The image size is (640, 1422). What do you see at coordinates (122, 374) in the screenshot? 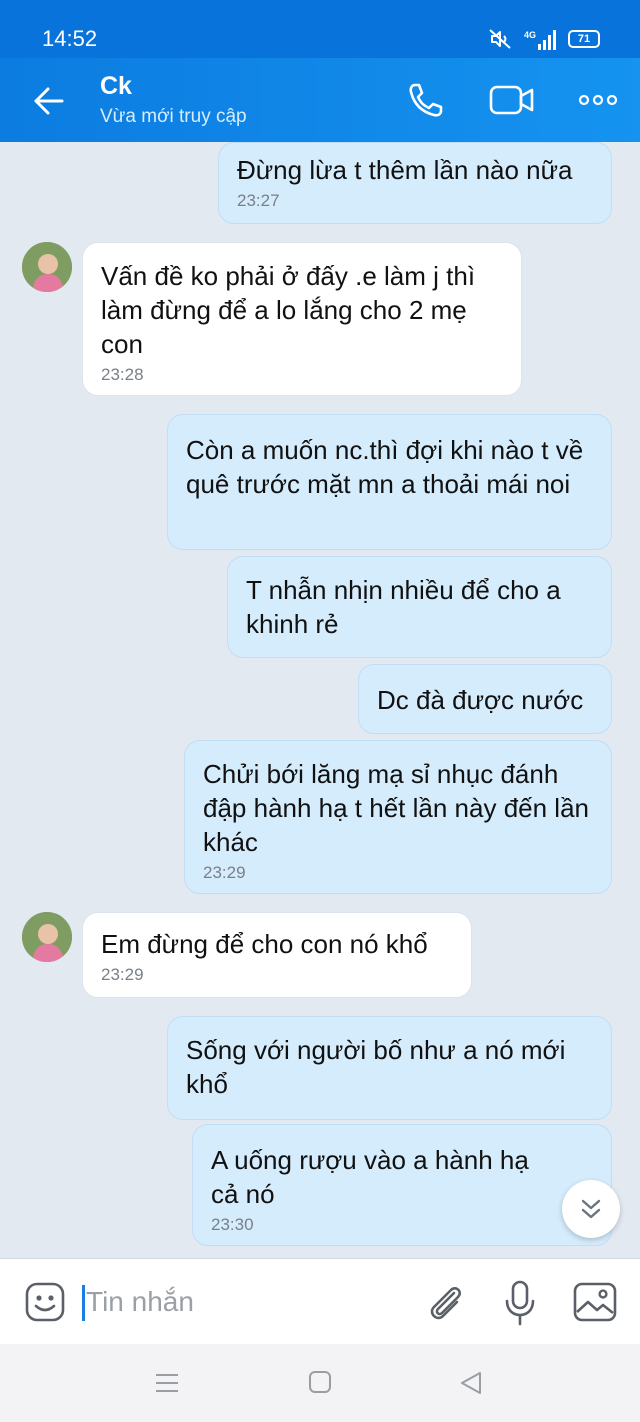
I see `message-time: 23:28` at bounding box center [122, 374].